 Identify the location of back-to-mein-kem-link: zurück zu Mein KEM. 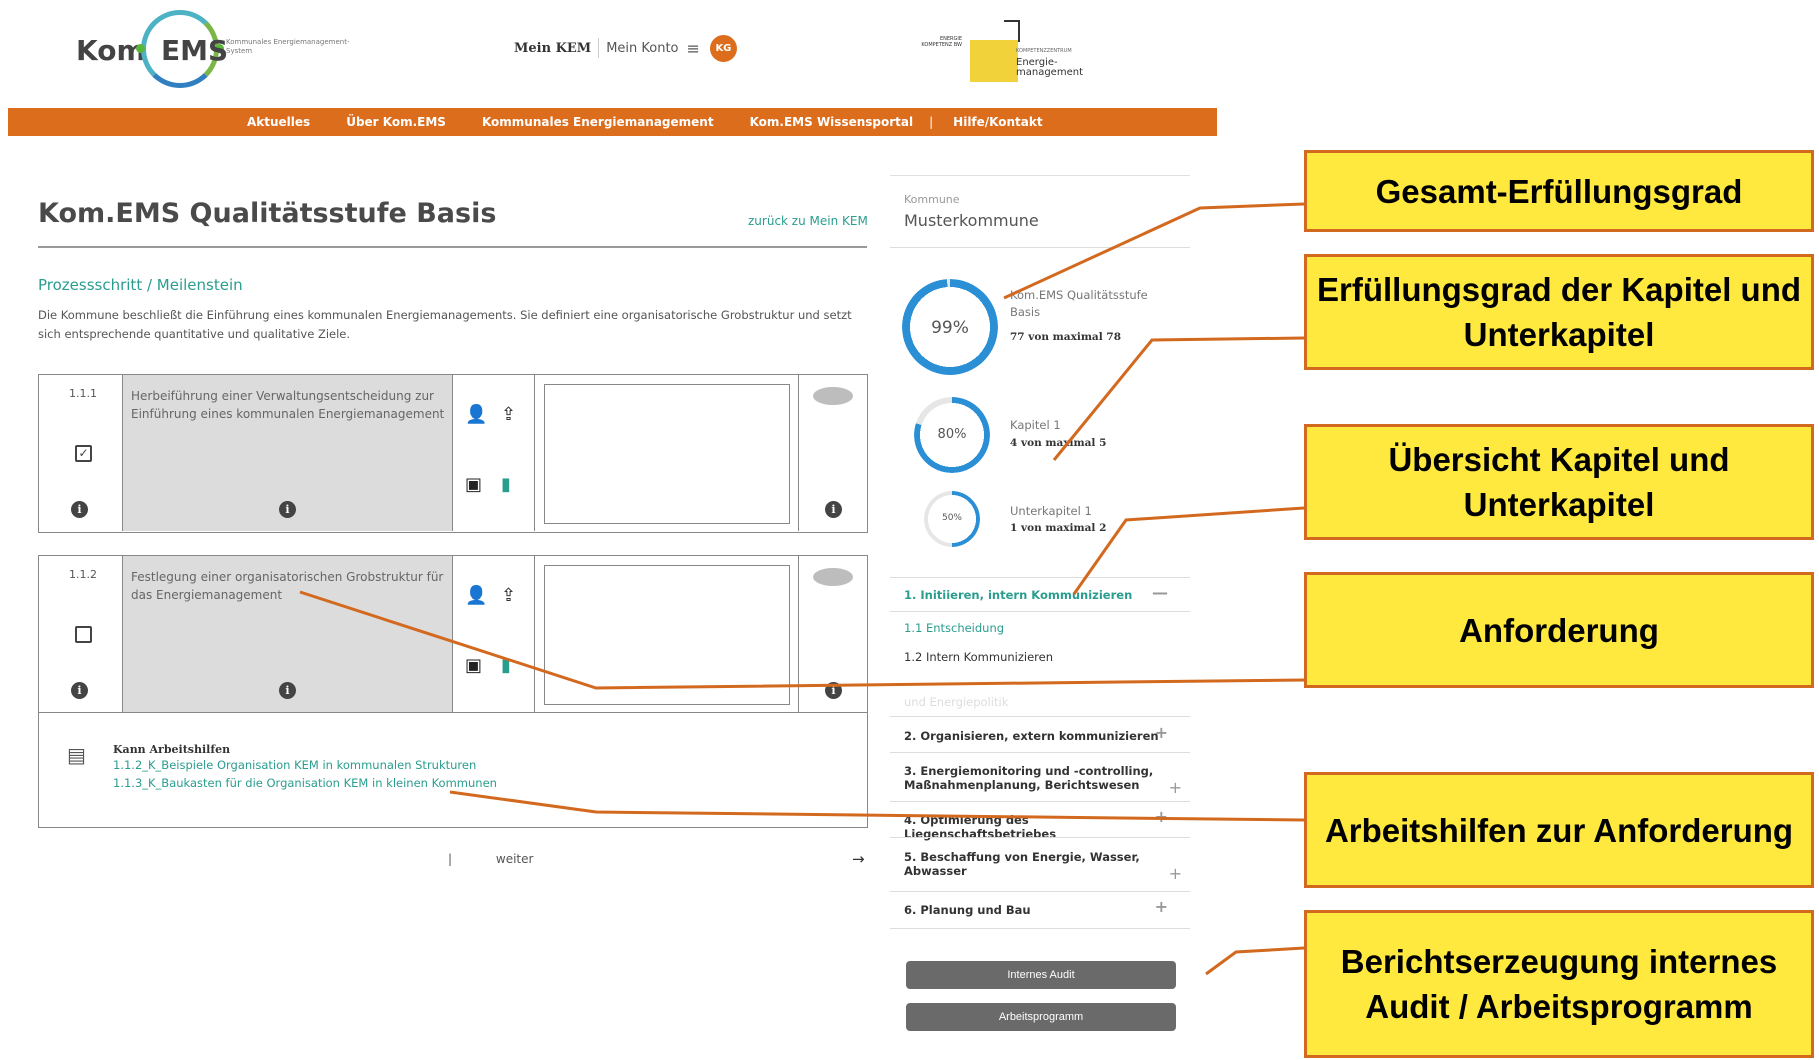
(808, 221).